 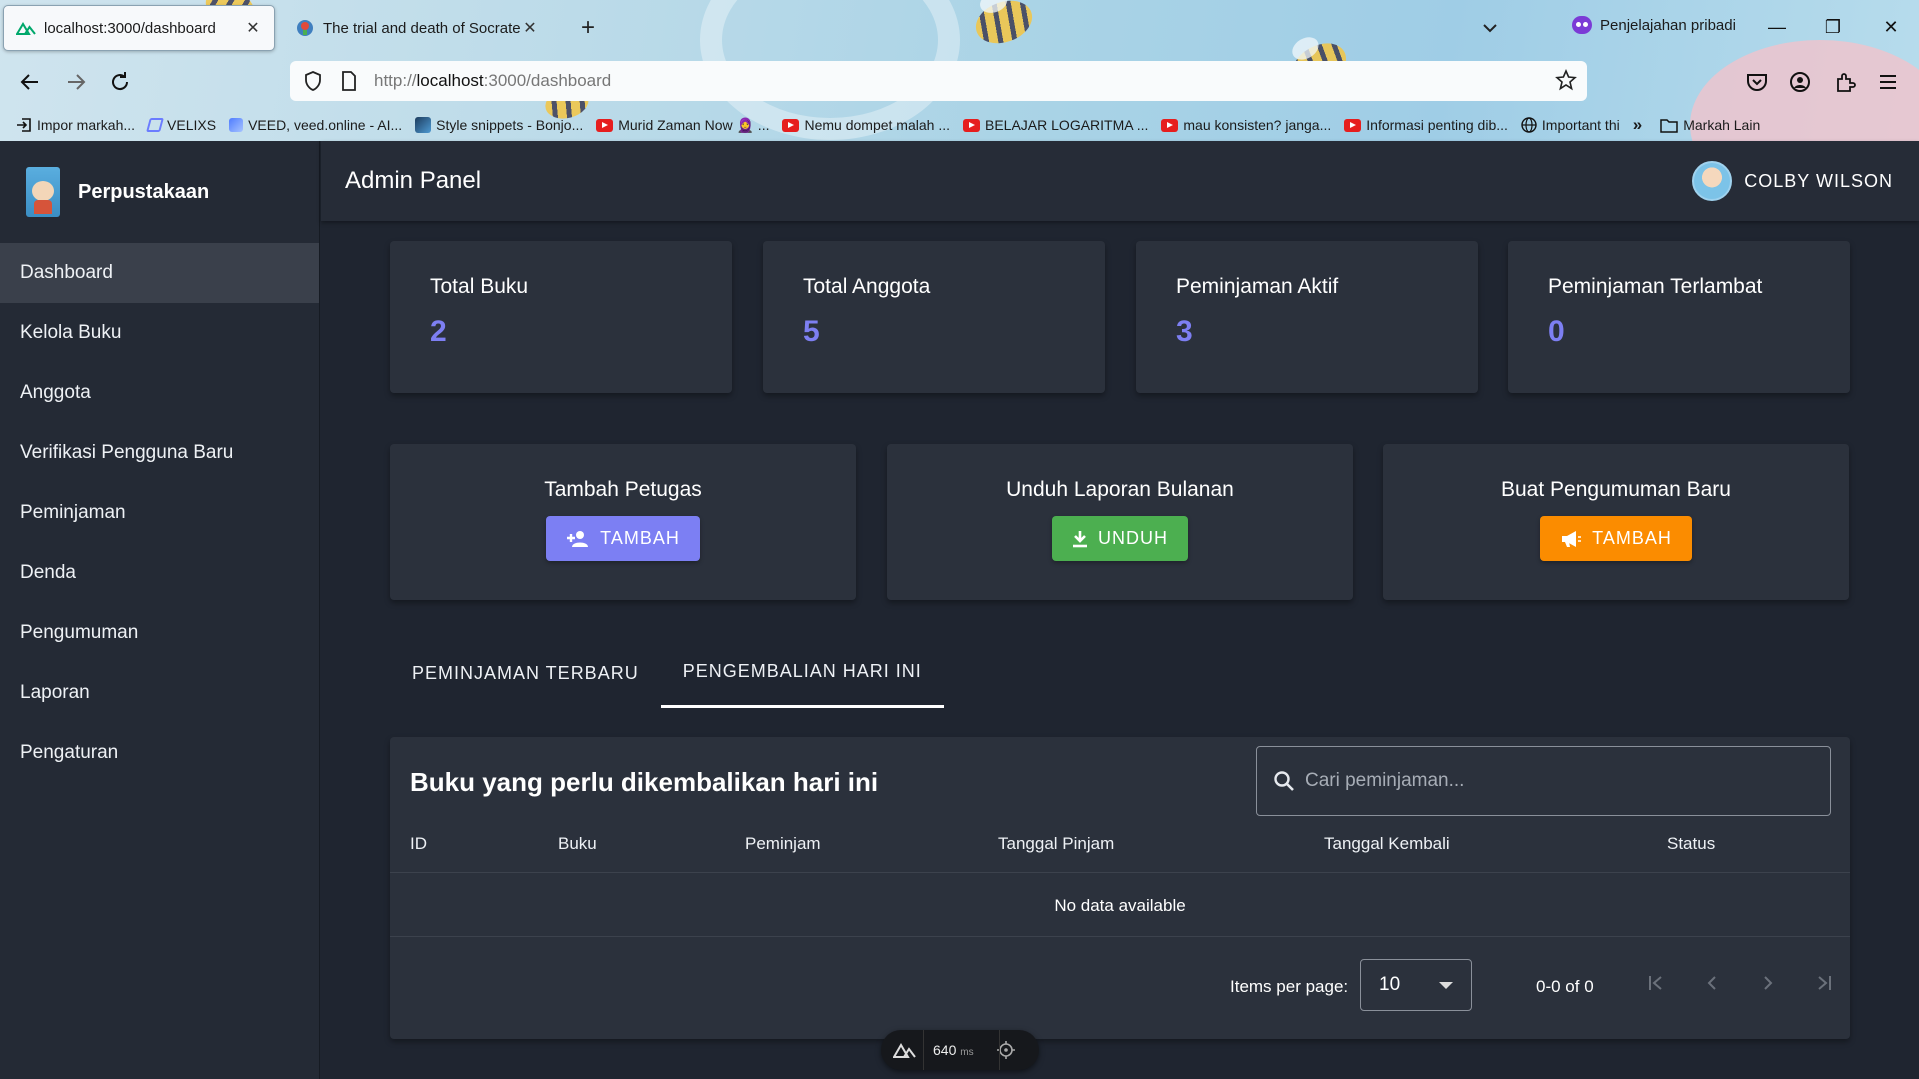 I want to click on sidebar-item-denda: Denda, so click(x=159, y=573).